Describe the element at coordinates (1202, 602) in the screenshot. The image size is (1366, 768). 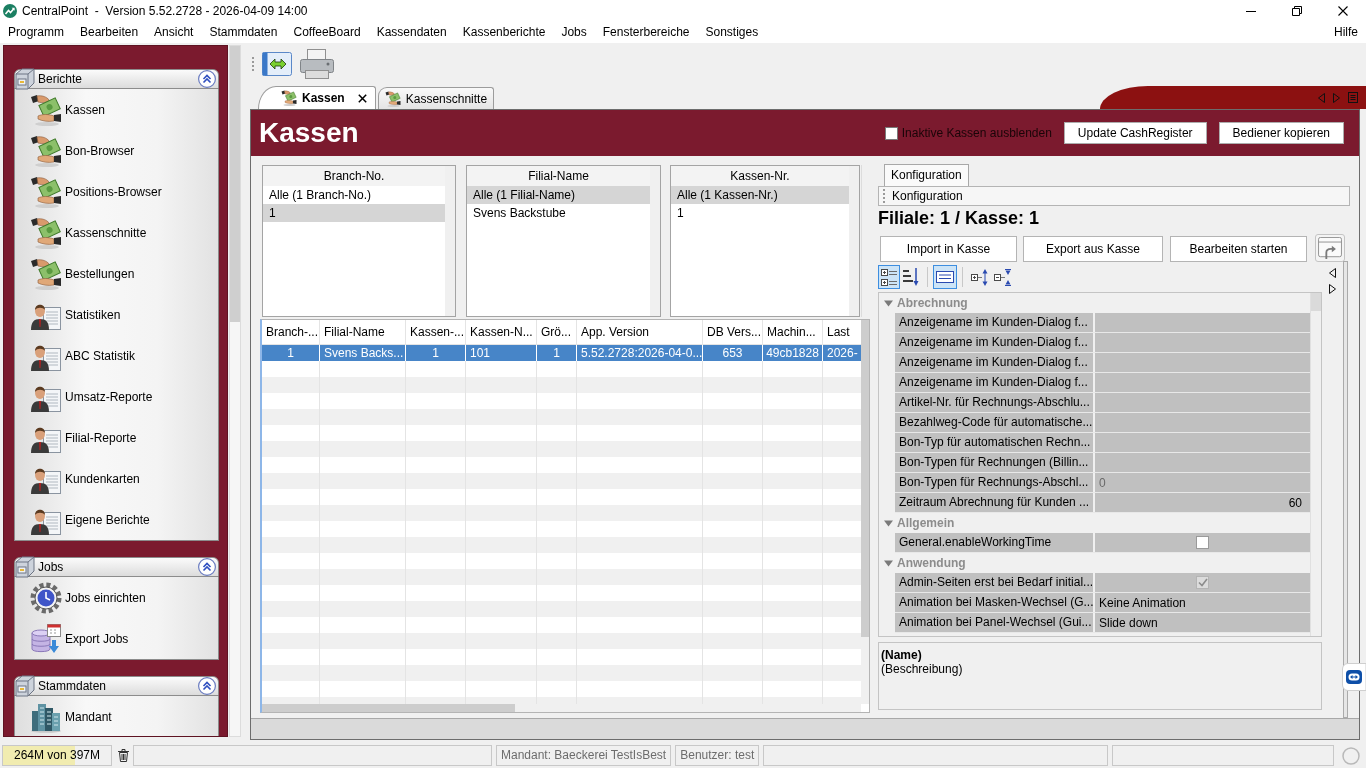
I see `property-value: Keine Animation` at that location.